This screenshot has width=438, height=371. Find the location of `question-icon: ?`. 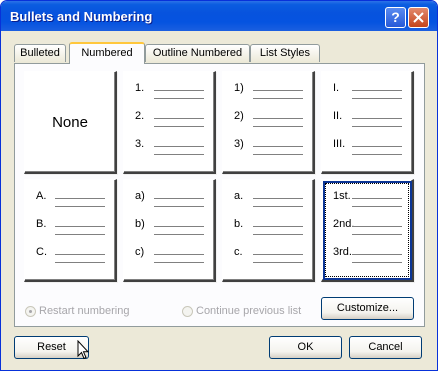

question-icon: ? is located at coordinates (395, 17).